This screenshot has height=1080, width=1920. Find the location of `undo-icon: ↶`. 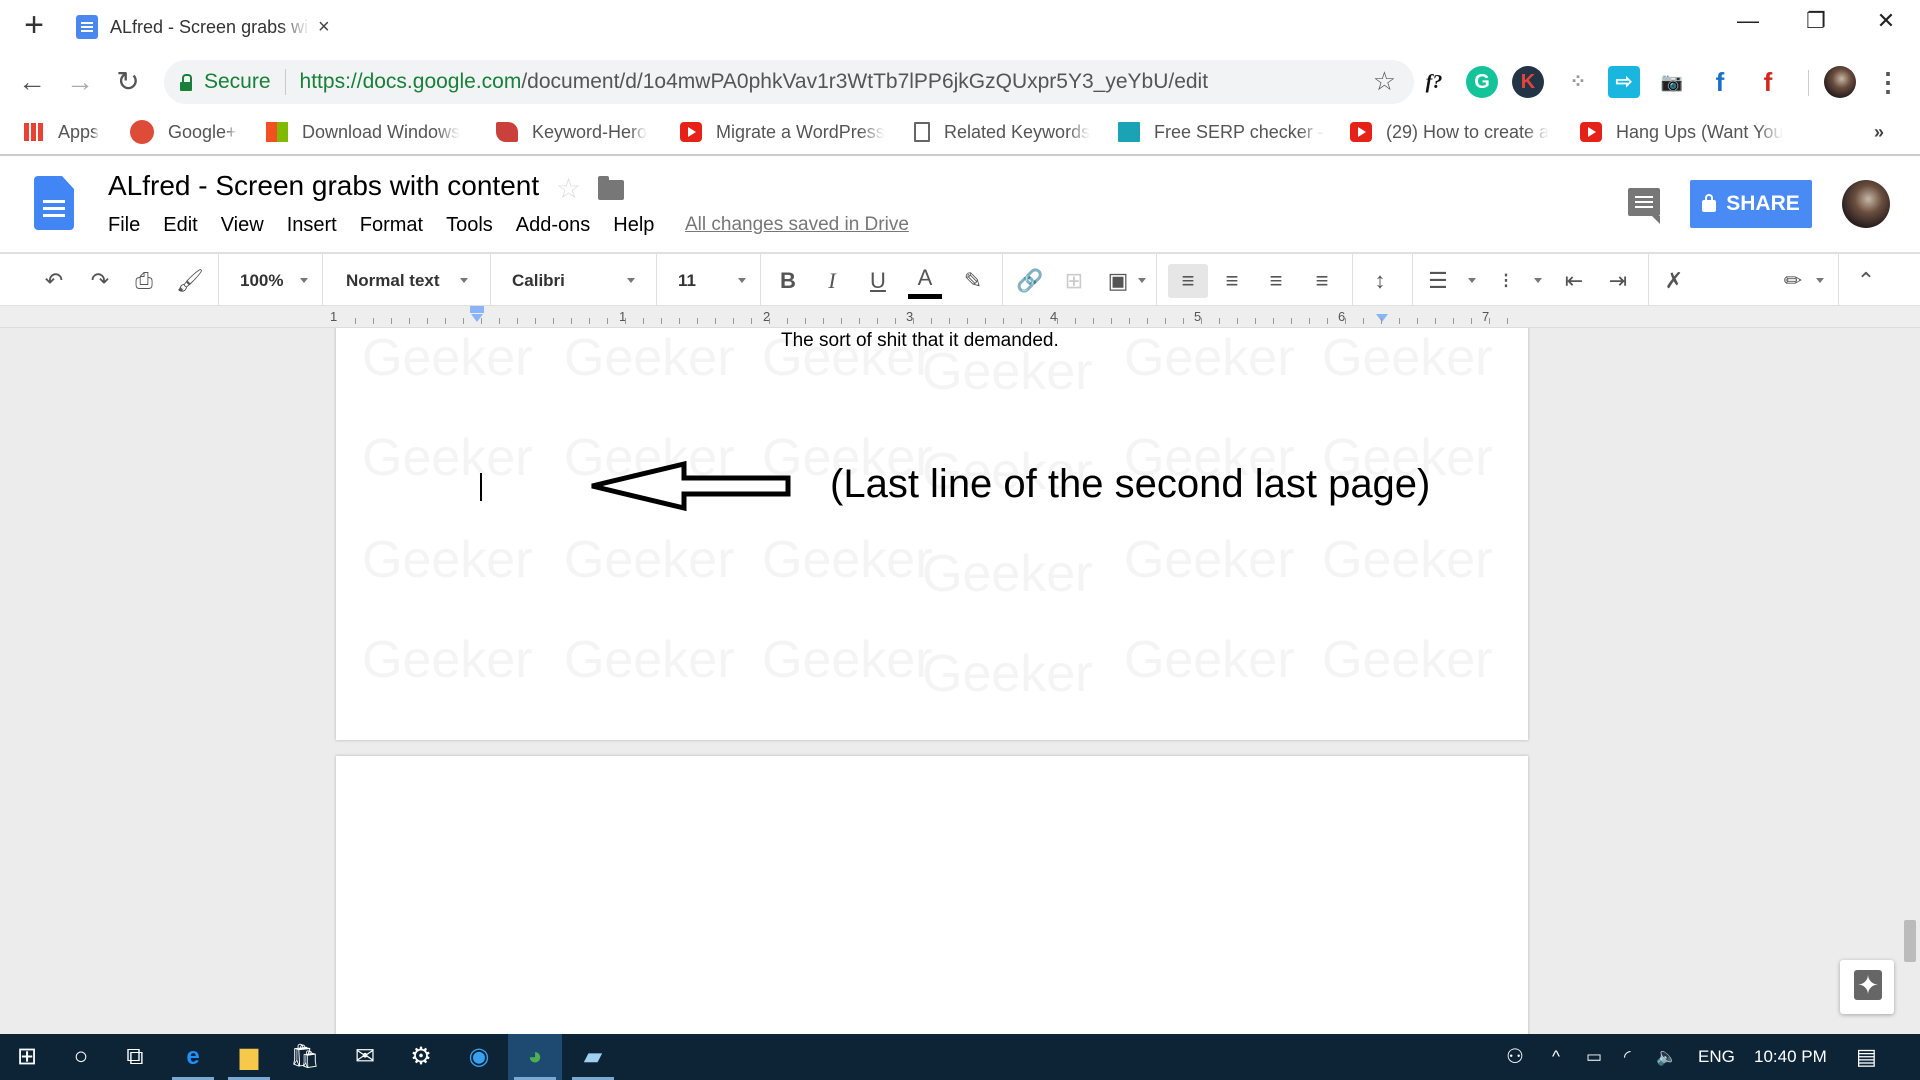

undo-icon: ↶ is located at coordinates (54, 281).